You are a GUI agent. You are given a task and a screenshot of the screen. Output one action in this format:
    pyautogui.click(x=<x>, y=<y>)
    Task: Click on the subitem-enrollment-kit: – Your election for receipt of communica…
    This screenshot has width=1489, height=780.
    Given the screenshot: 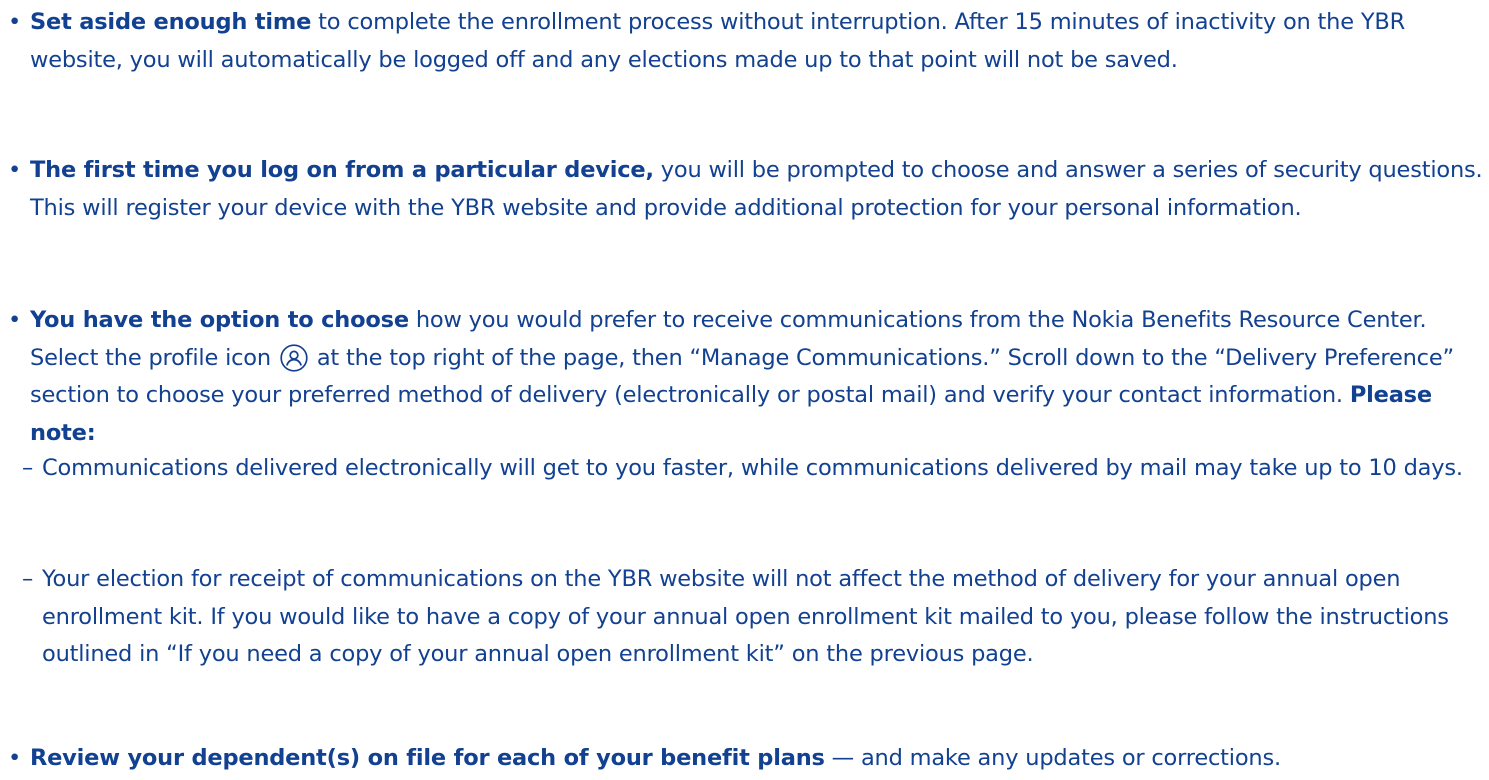 What is the action you would take?
    pyautogui.click(x=752, y=617)
    